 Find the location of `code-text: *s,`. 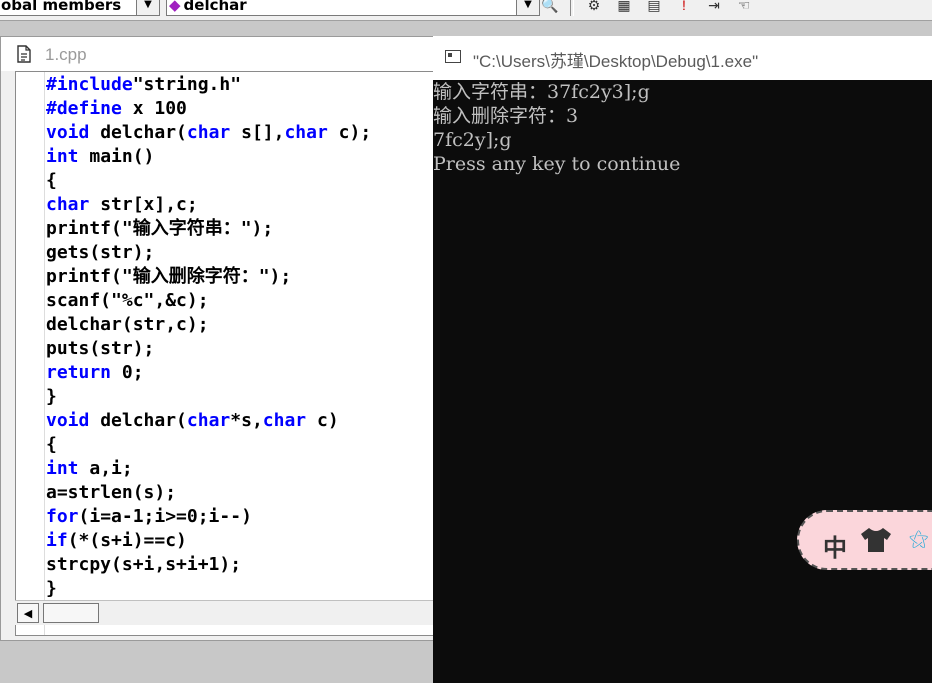

code-text: *s, is located at coordinates (246, 420).